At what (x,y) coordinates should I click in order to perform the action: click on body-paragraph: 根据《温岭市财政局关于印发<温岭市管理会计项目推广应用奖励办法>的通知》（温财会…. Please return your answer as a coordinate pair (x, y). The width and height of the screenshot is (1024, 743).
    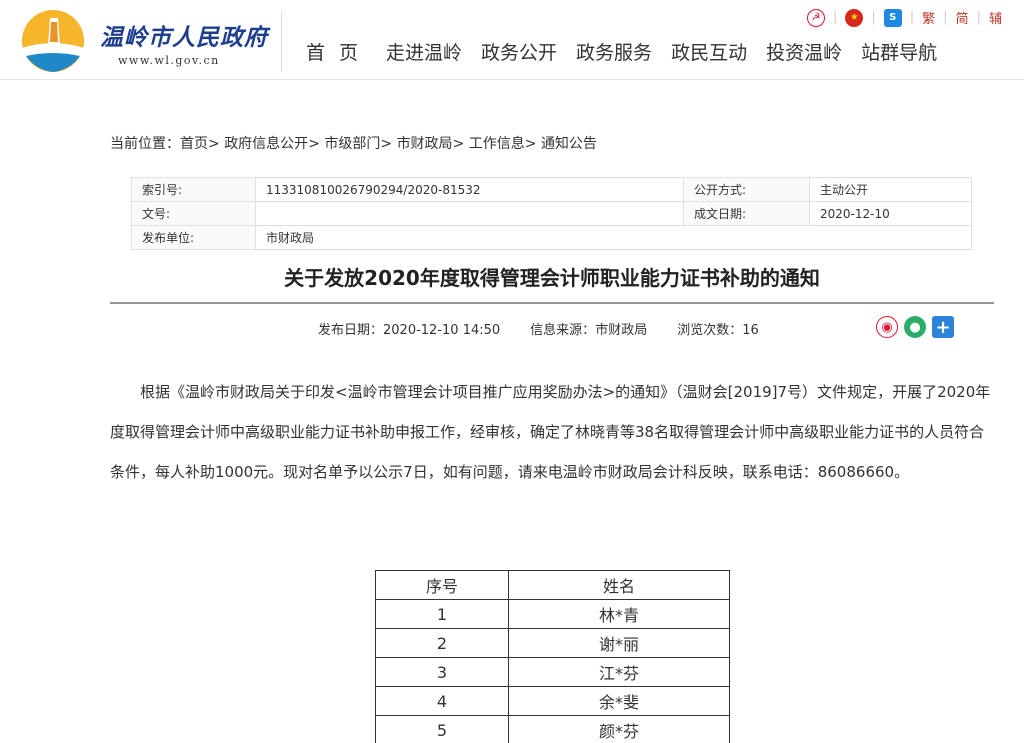
    Looking at the image, I should click on (550, 432).